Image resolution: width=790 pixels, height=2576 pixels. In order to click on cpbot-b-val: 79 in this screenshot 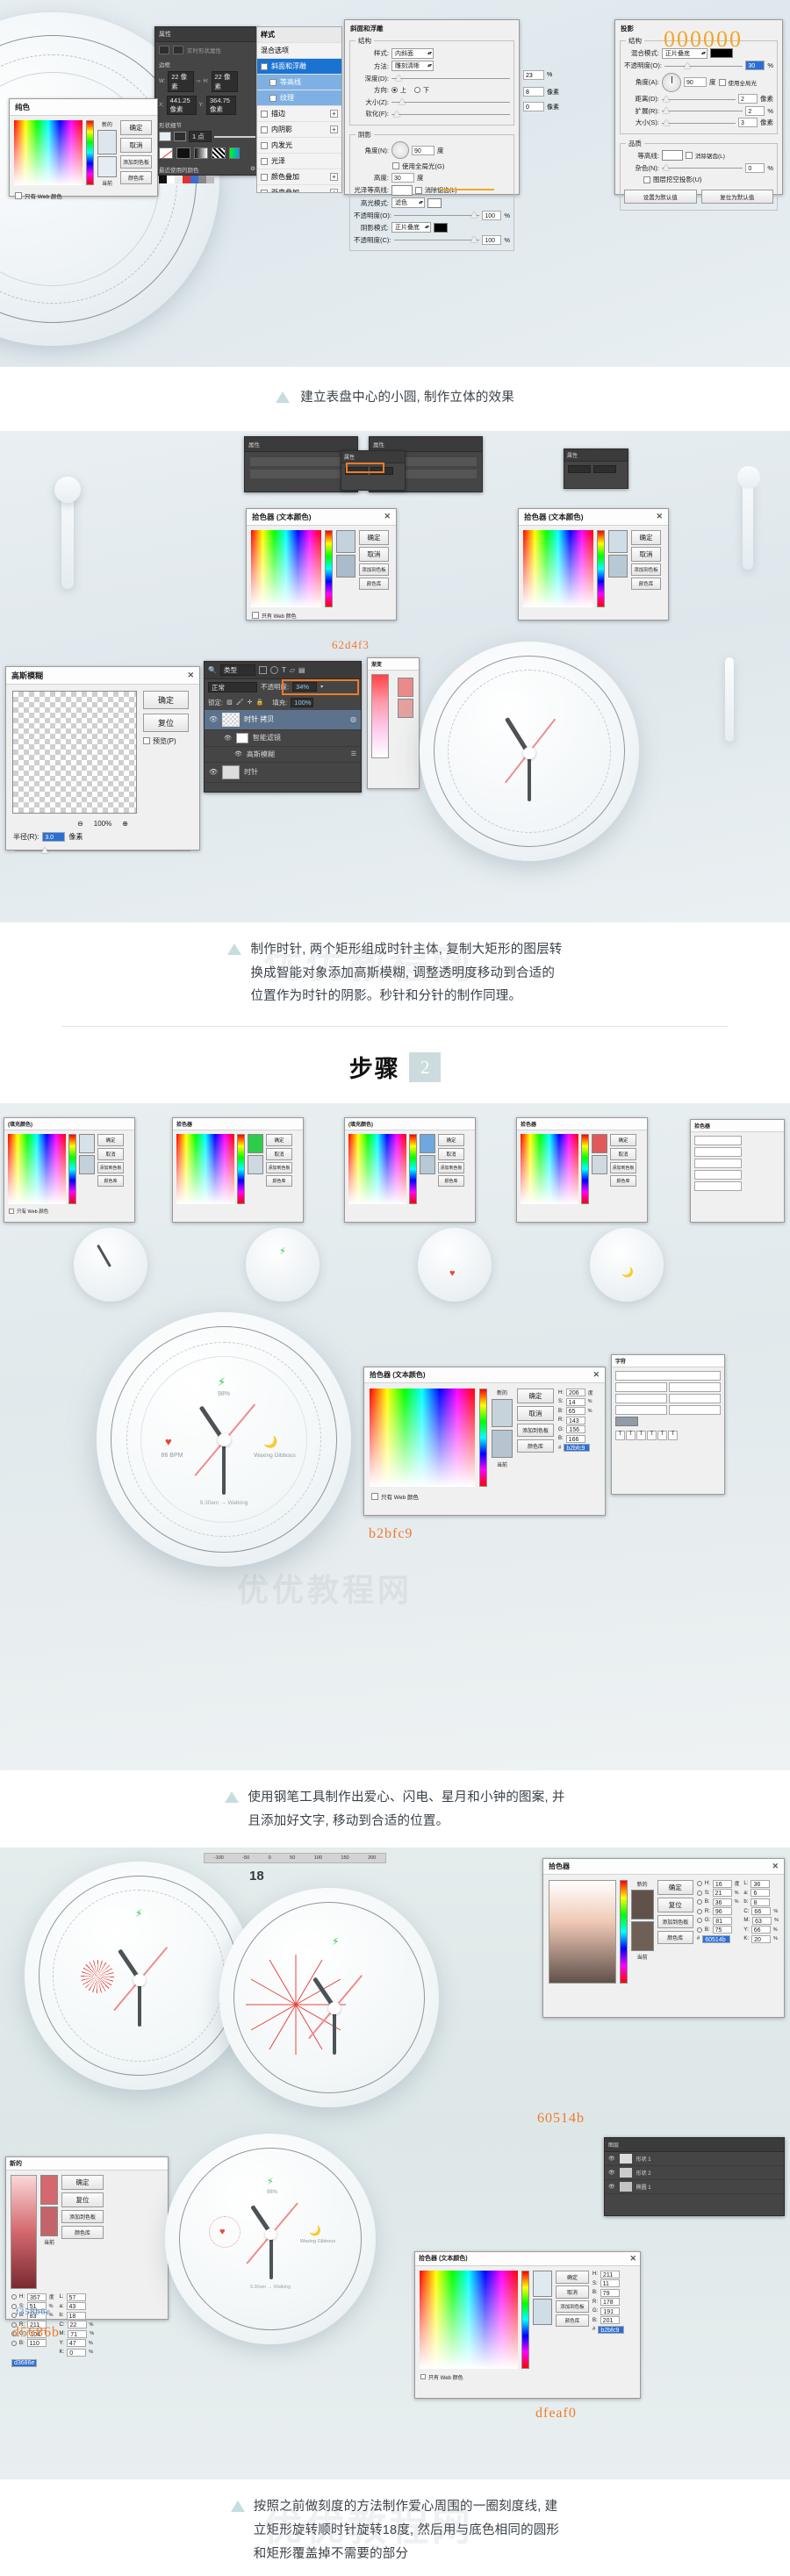, I will do `click(610, 2292)`.